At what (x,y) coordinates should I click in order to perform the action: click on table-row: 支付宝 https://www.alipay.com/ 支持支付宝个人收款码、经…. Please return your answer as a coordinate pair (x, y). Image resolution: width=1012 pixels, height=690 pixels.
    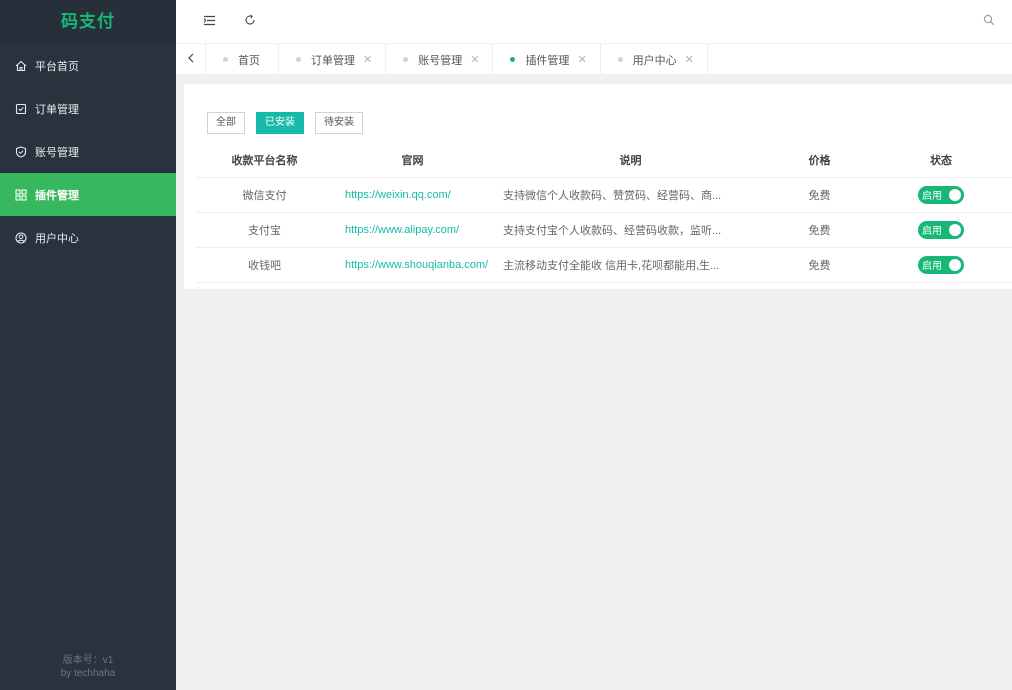
    Looking at the image, I should click on (604, 230).